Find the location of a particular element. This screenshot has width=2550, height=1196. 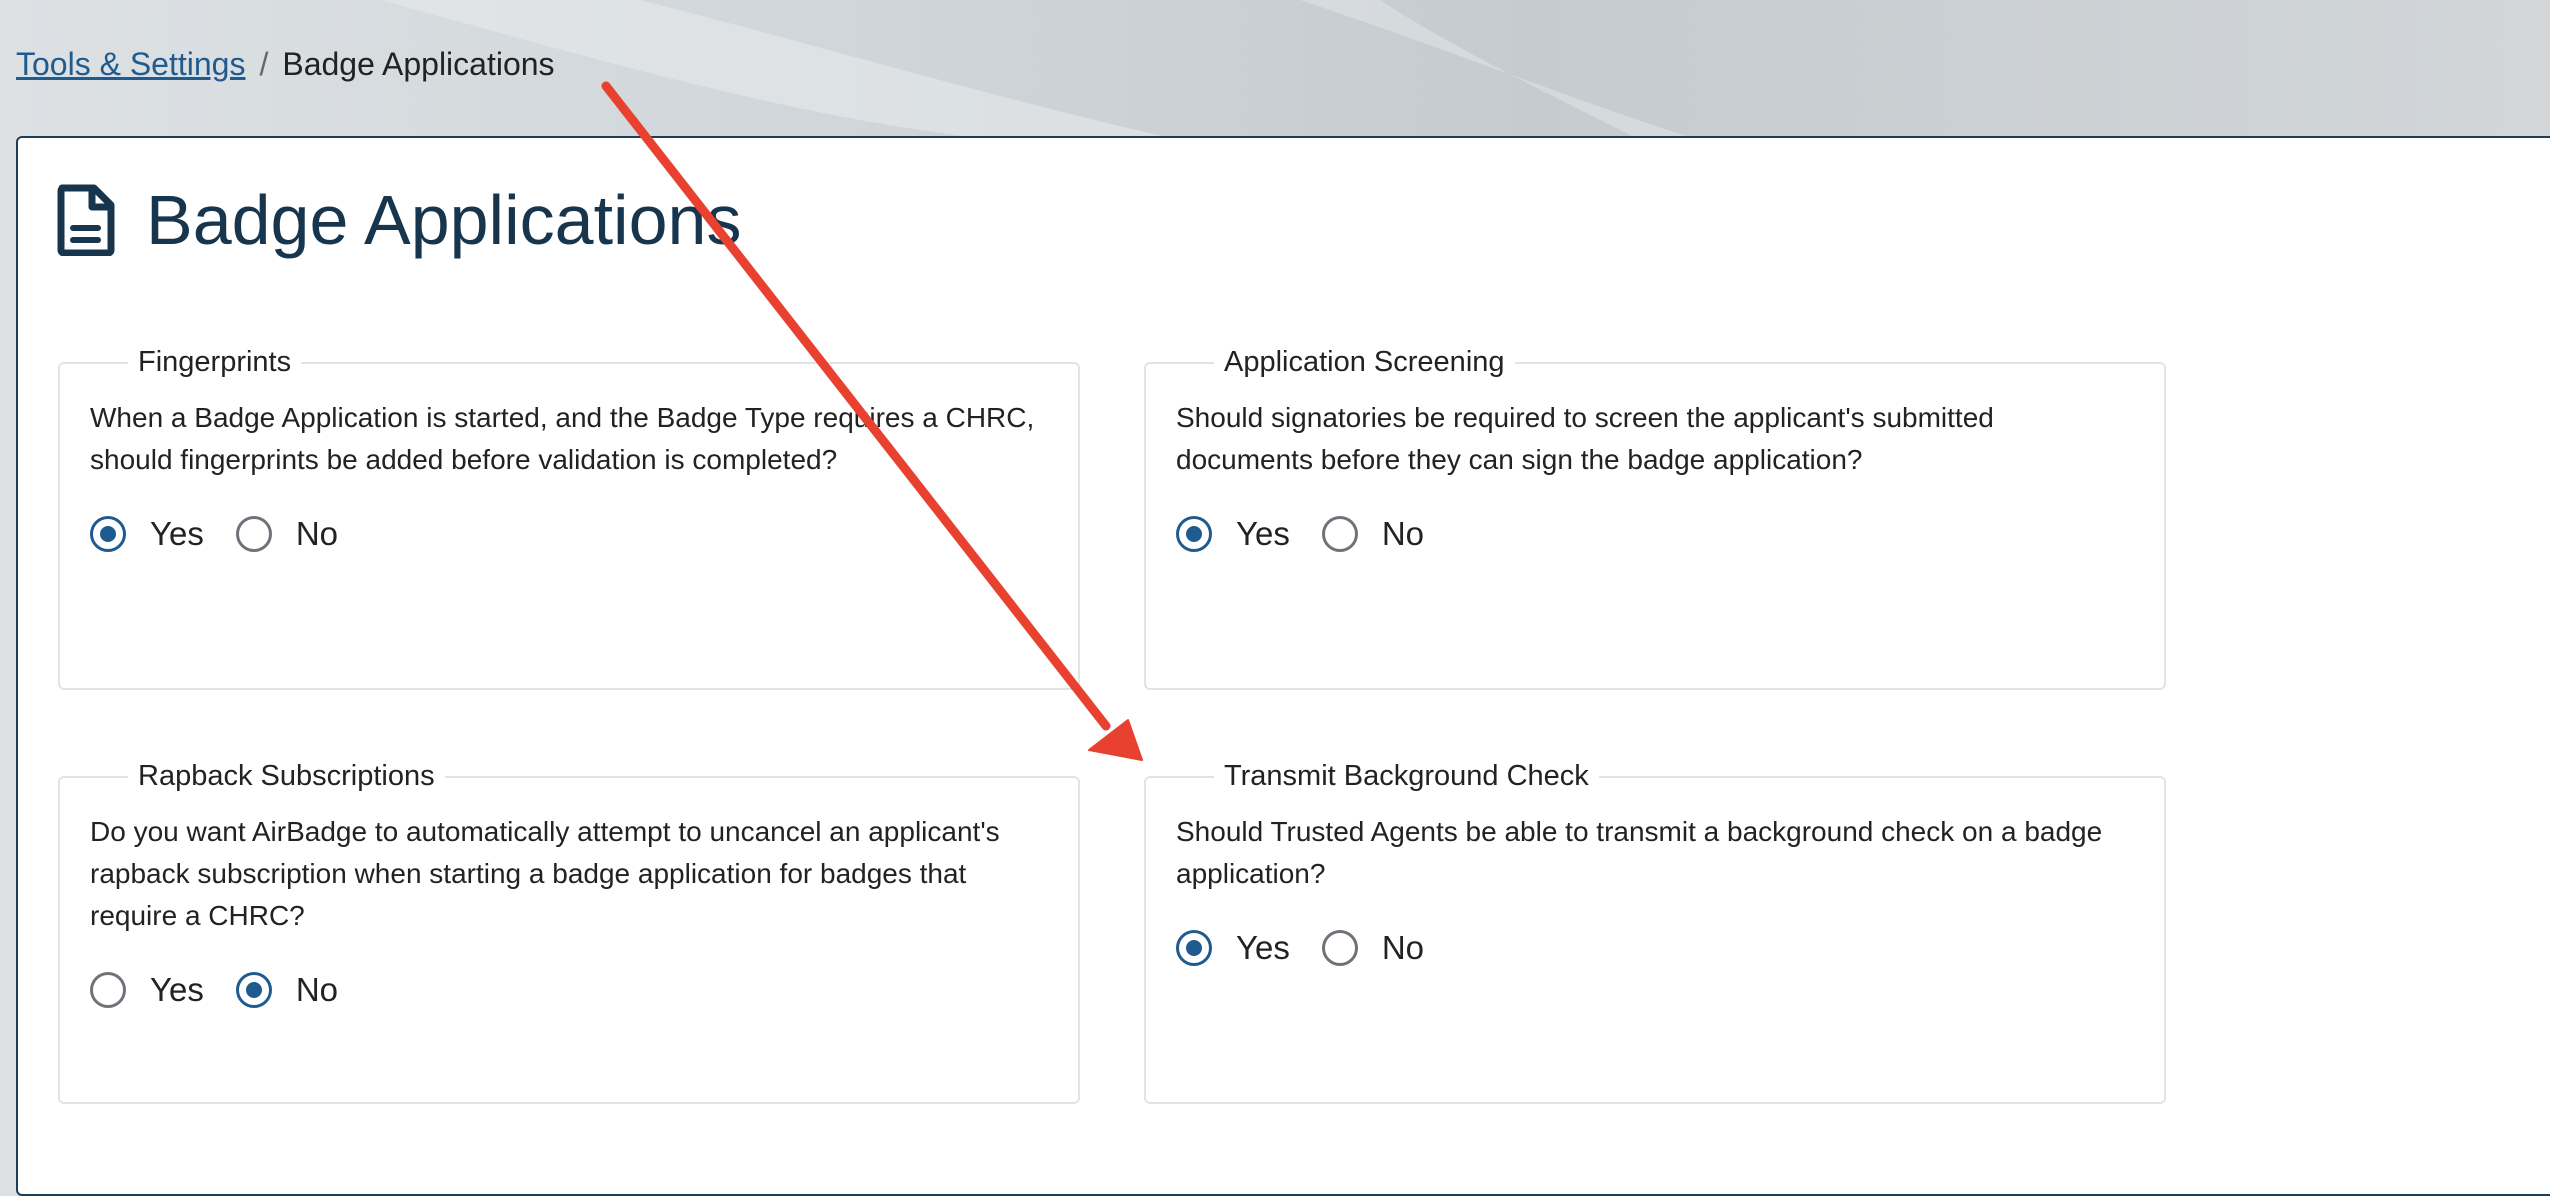

breadcrumb: Tools & Settings / Badge Applications is located at coordinates (285, 64).